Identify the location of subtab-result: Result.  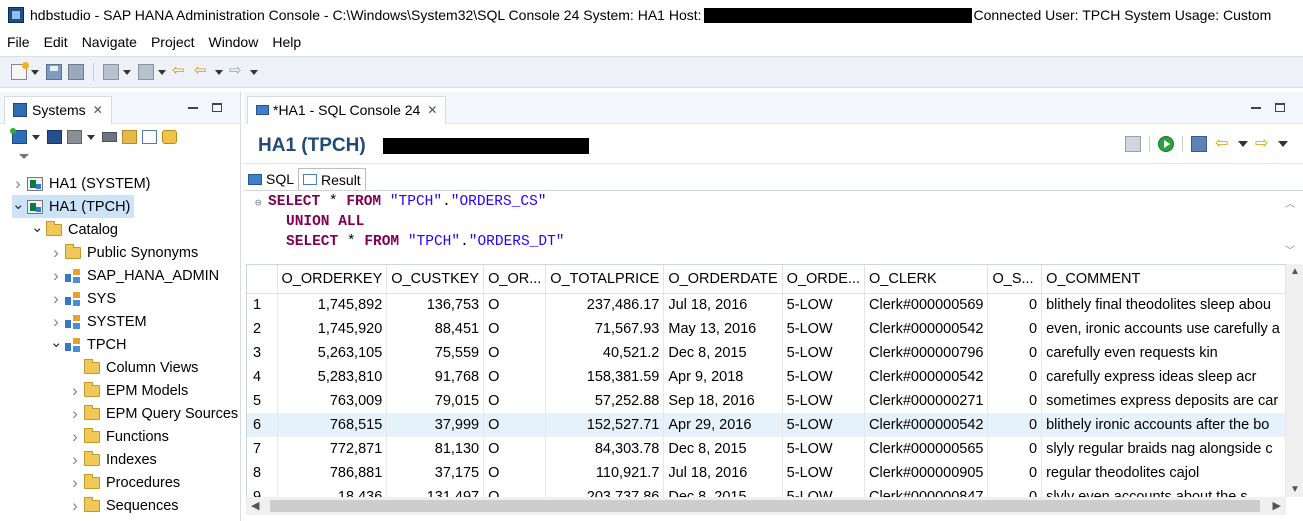
(332, 179).